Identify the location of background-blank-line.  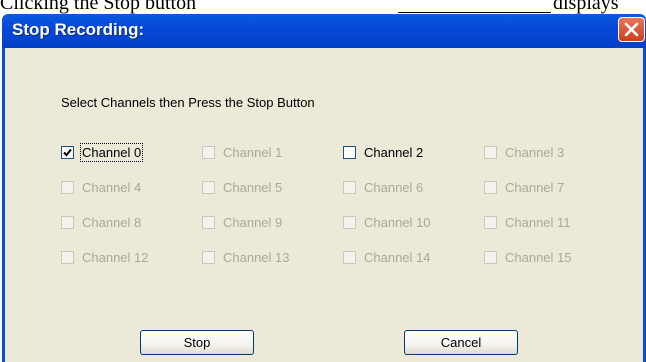
(474, 6).